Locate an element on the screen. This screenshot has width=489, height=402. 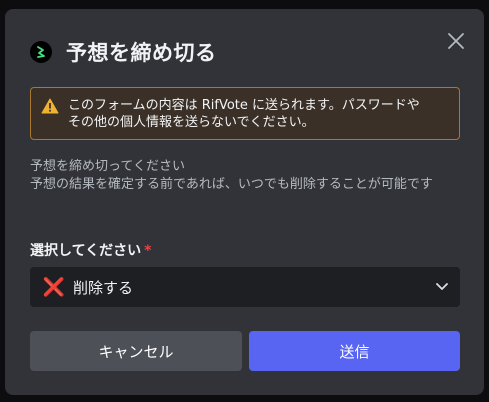
warning-line-2: その他の個人情報を送らないでください。 is located at coordinates (191, 122).